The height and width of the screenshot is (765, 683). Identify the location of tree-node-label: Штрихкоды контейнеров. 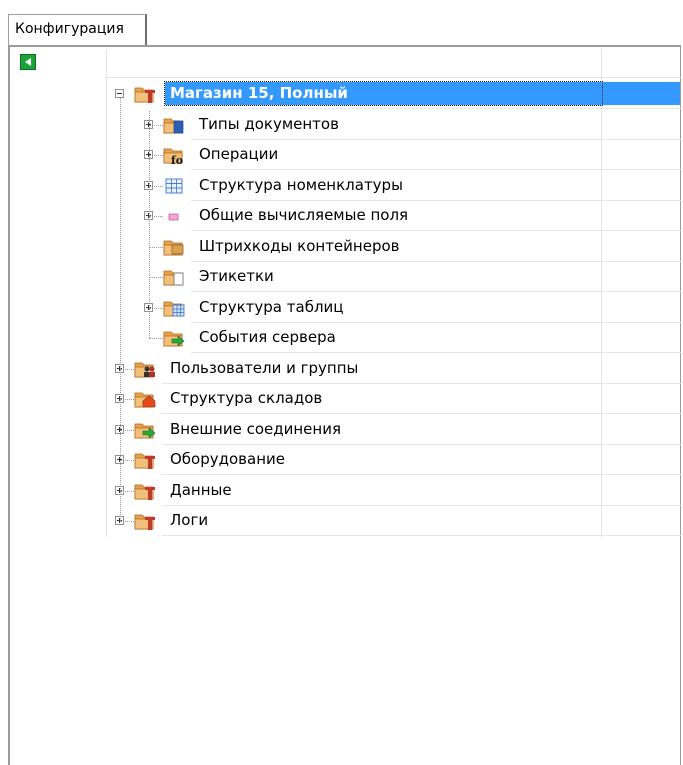
(299, 246).